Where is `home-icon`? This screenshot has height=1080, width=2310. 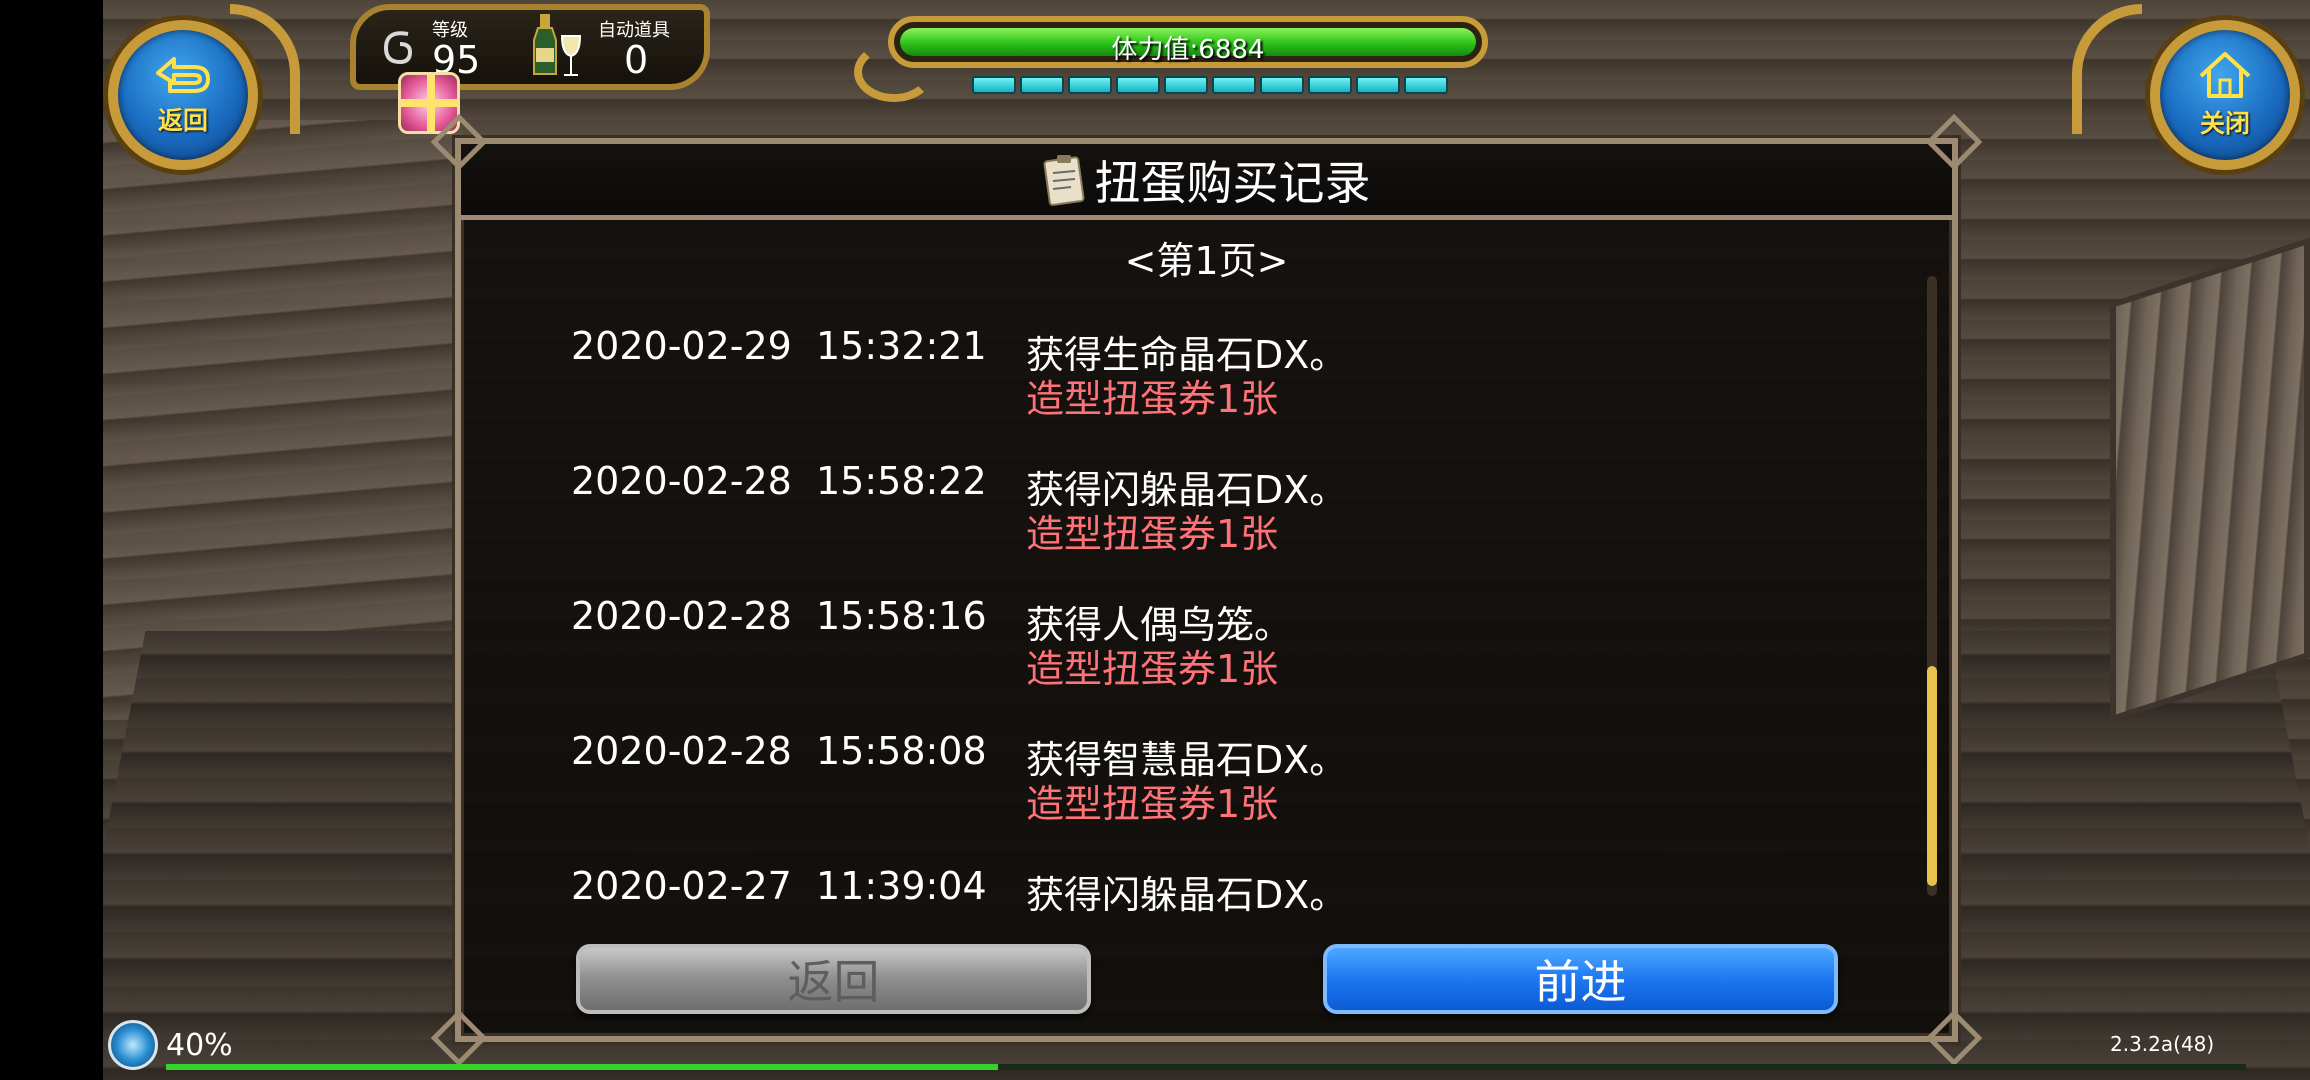
home-icon is located at coordinates (2225, 75).